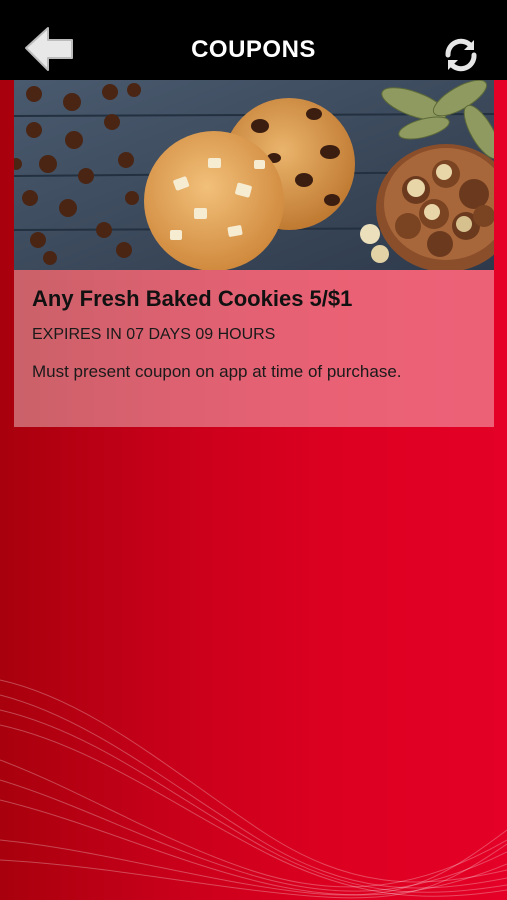 The width and height of the screenshot is (507, 900). Describe the element at coordinates (253, 49) in the screenshot. I see `page-title: COUPONS` at that location.